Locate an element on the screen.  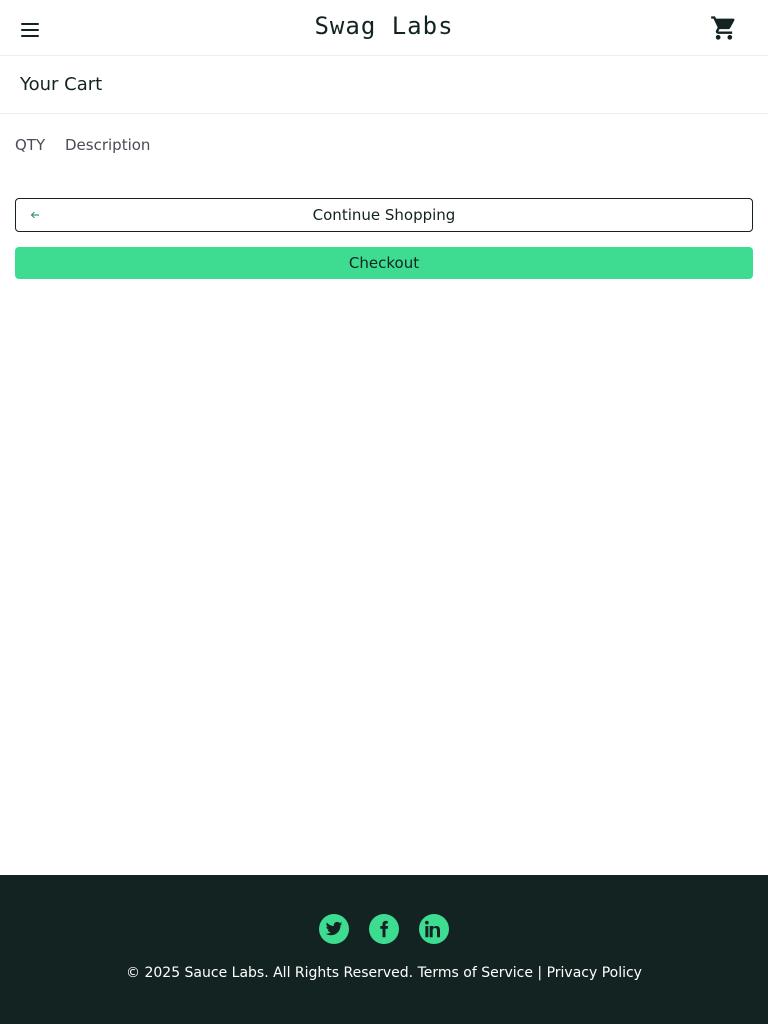
linkedin-icon is located at coordinates (432, 929).